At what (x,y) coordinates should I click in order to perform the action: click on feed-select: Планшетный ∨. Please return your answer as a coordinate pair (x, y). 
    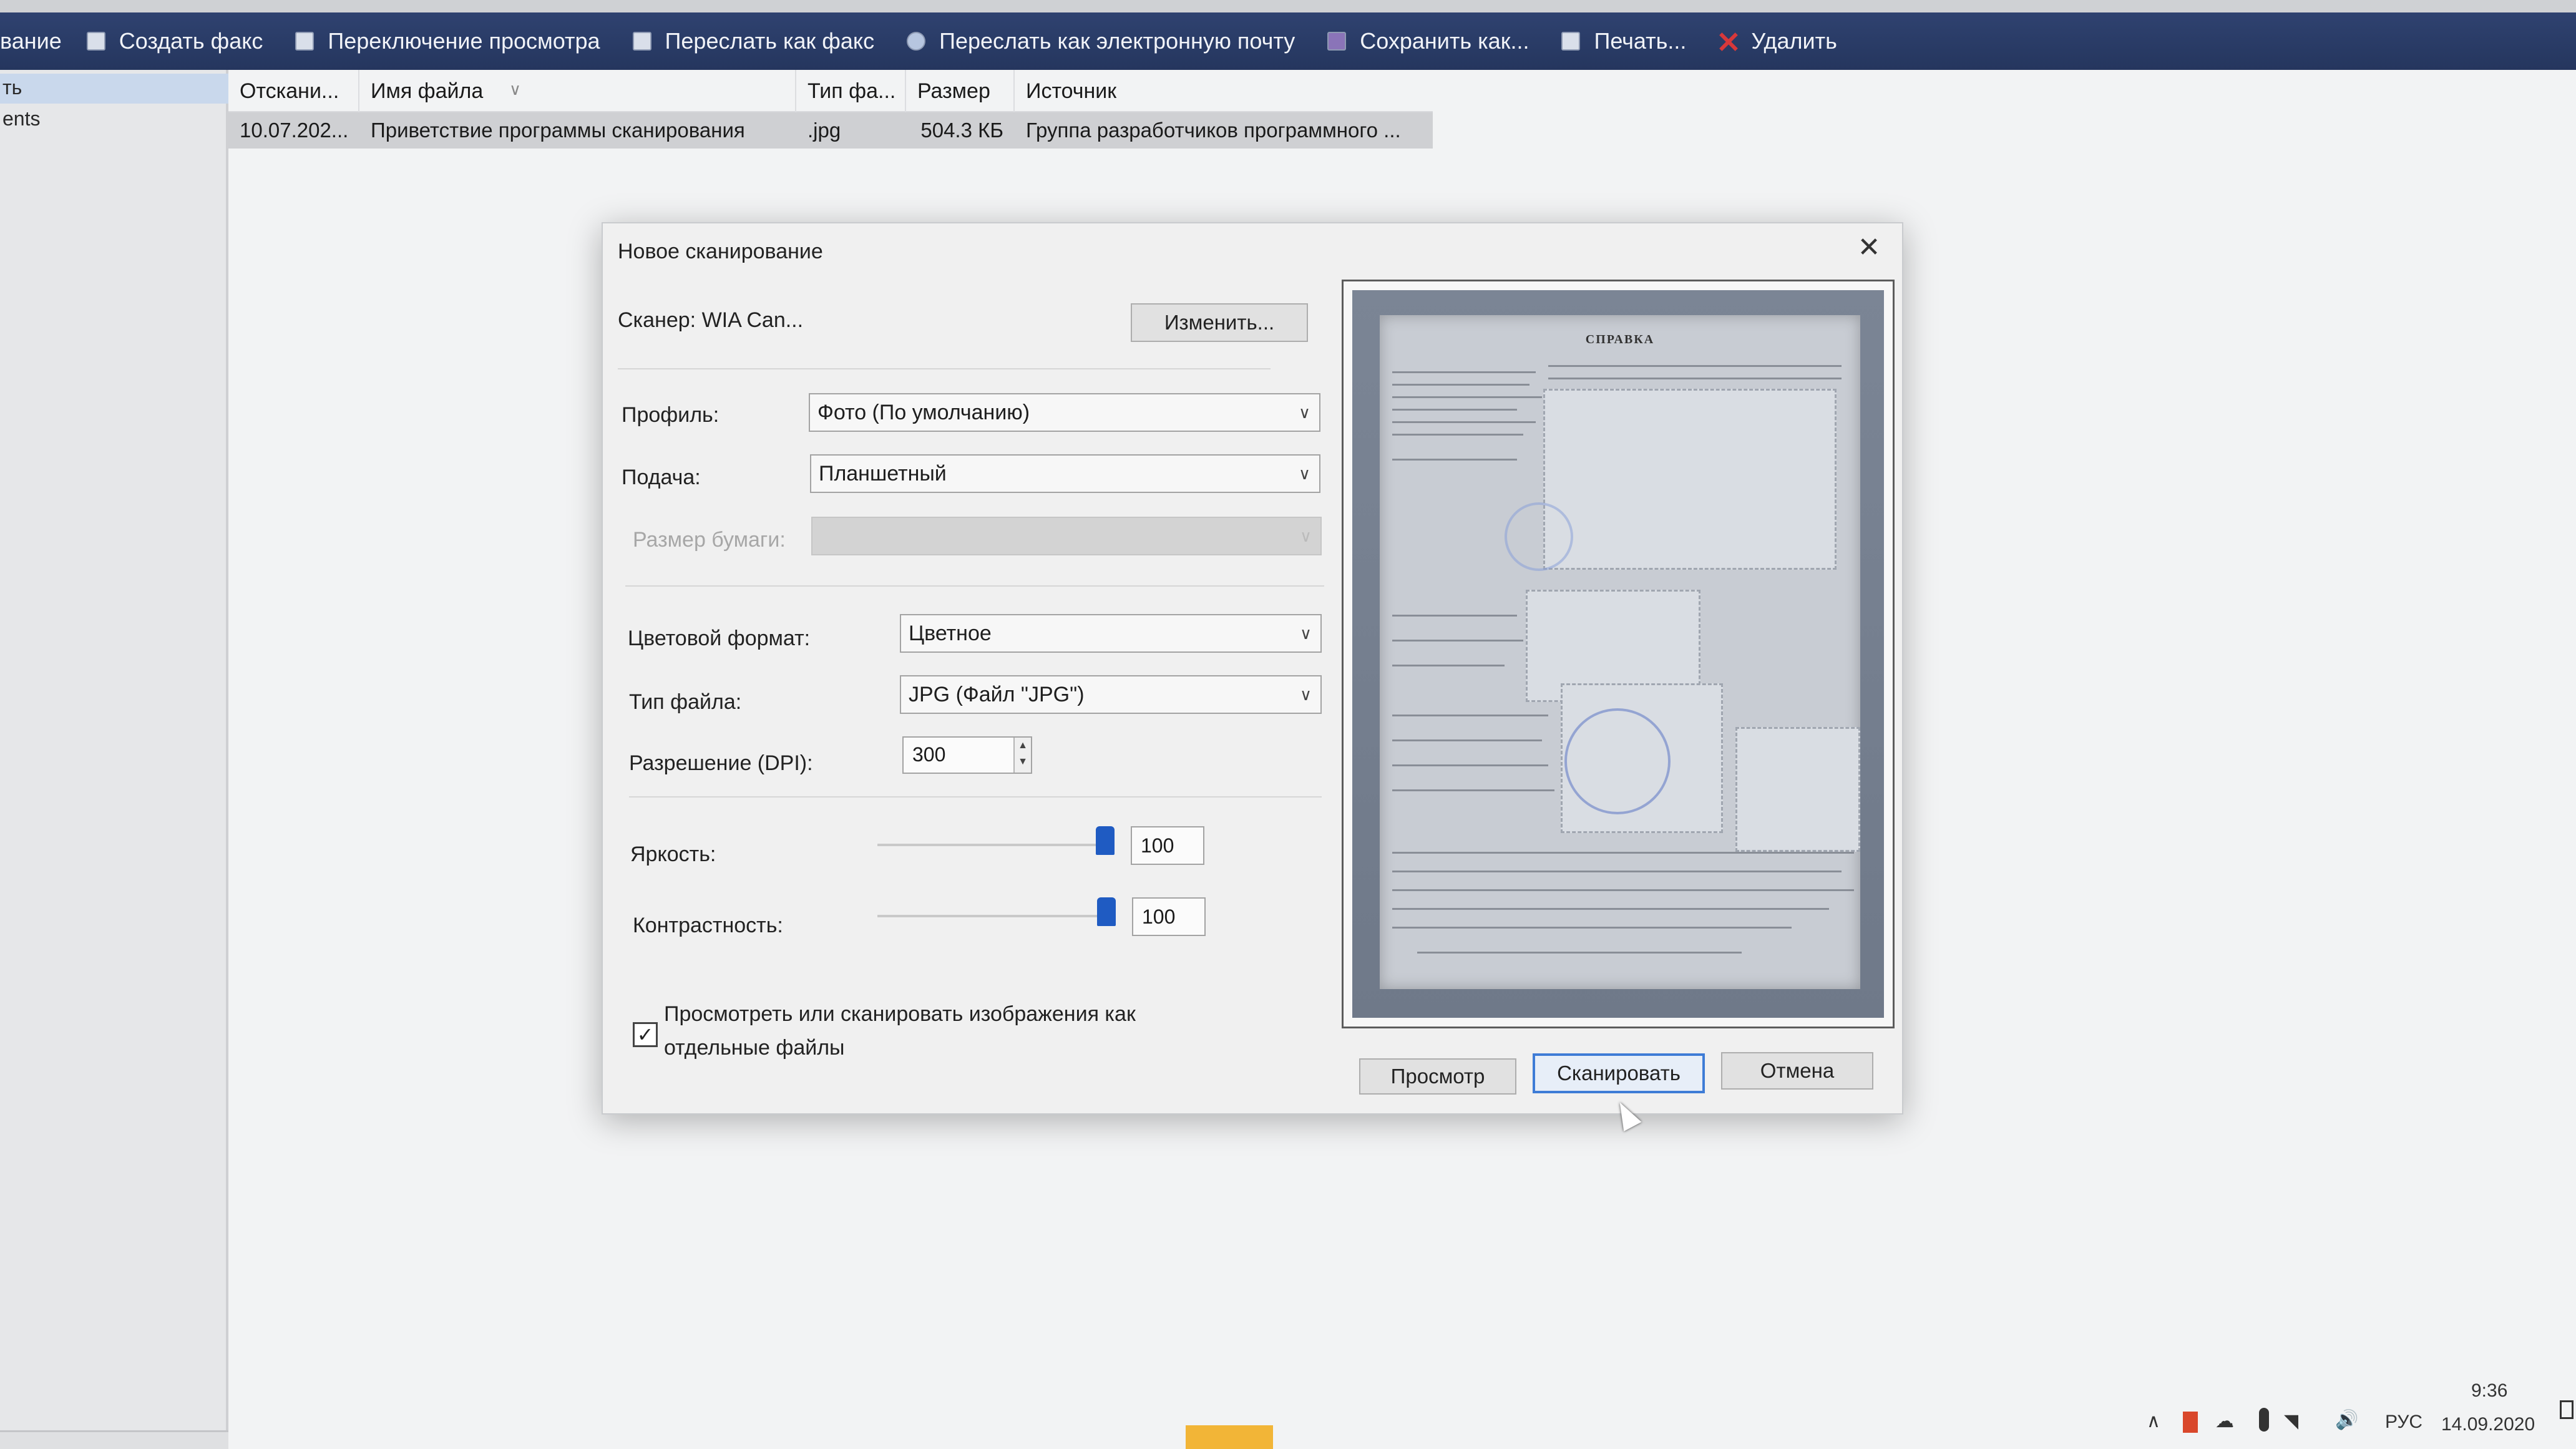
    Looking at the image, I should click on (1065, 473).